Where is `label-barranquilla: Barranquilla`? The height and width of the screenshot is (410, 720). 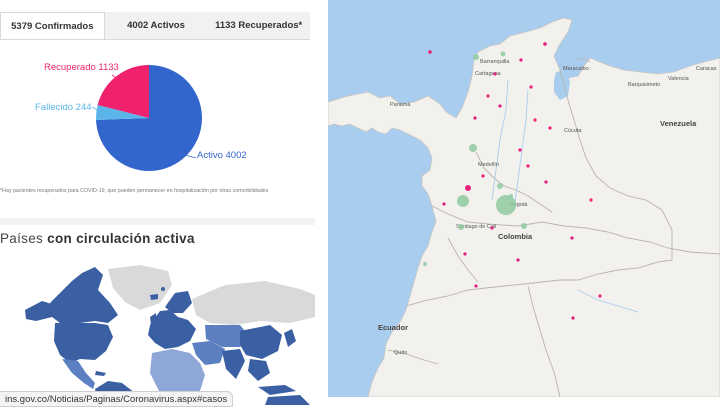
label-barranquilla: Barranquilla is located at coordinates (495, 62).